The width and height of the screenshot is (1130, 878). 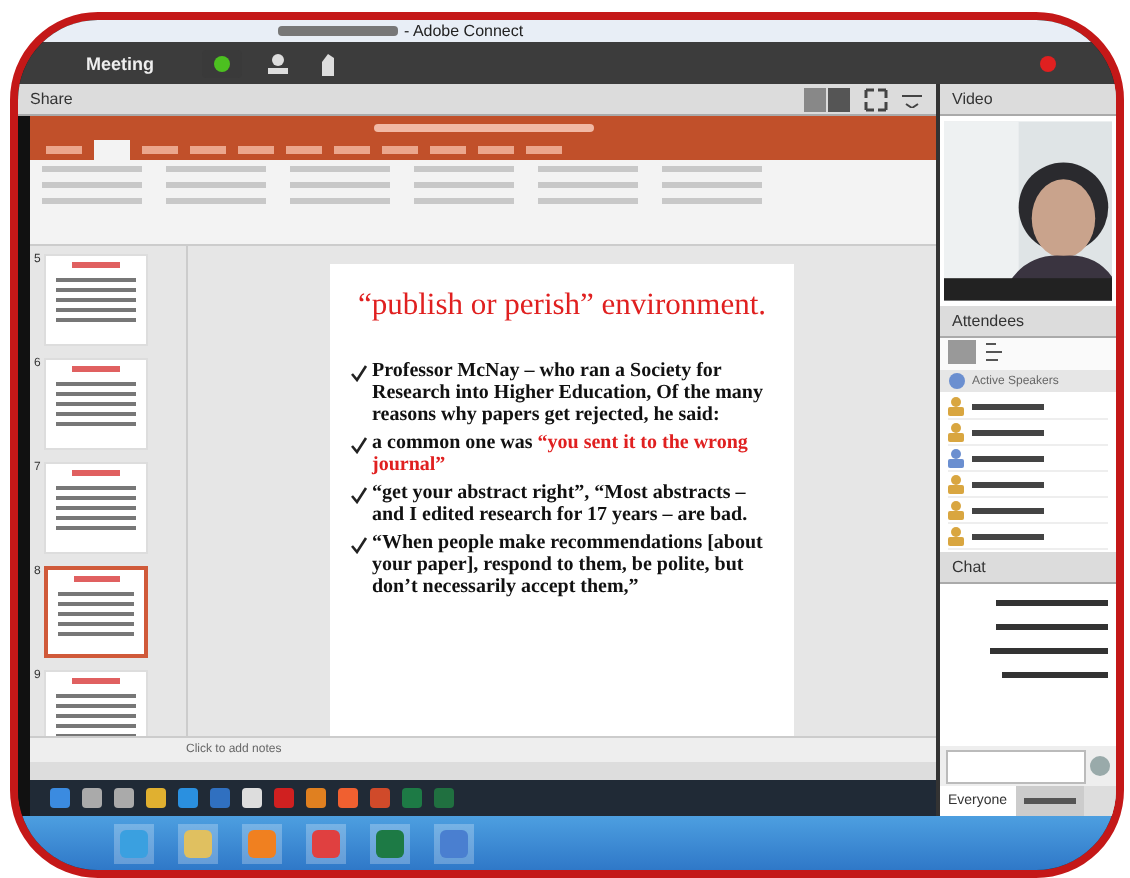 I want to click on bullet-text: “get your abstract right”, “Most abstracts – and I edited research for 17 years – are bad., so click(x=561, y=504).